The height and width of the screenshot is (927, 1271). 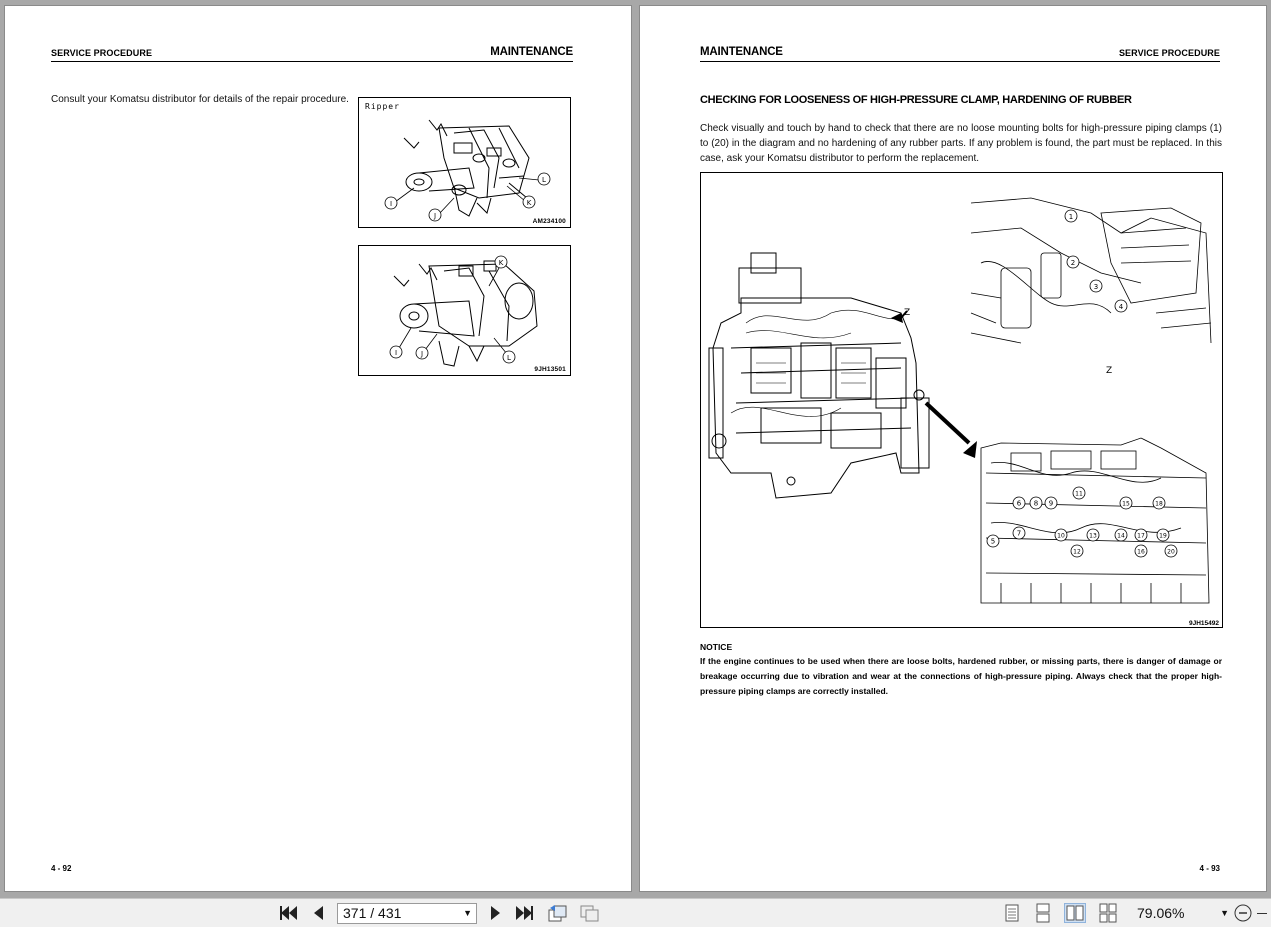 I want to click on callout-6: 6, so click(x=1019, y=504).